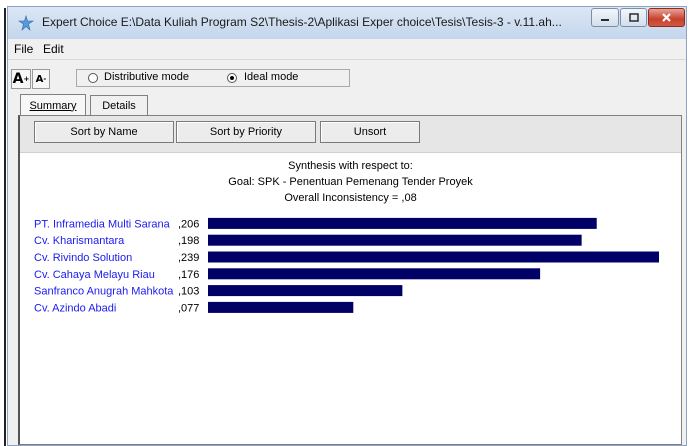 The image size is (692, 446). What do you see at coordinates (188, 308) in the screenshot?
I see `priority-value-label: ,077` at bounding box center [188, 308].